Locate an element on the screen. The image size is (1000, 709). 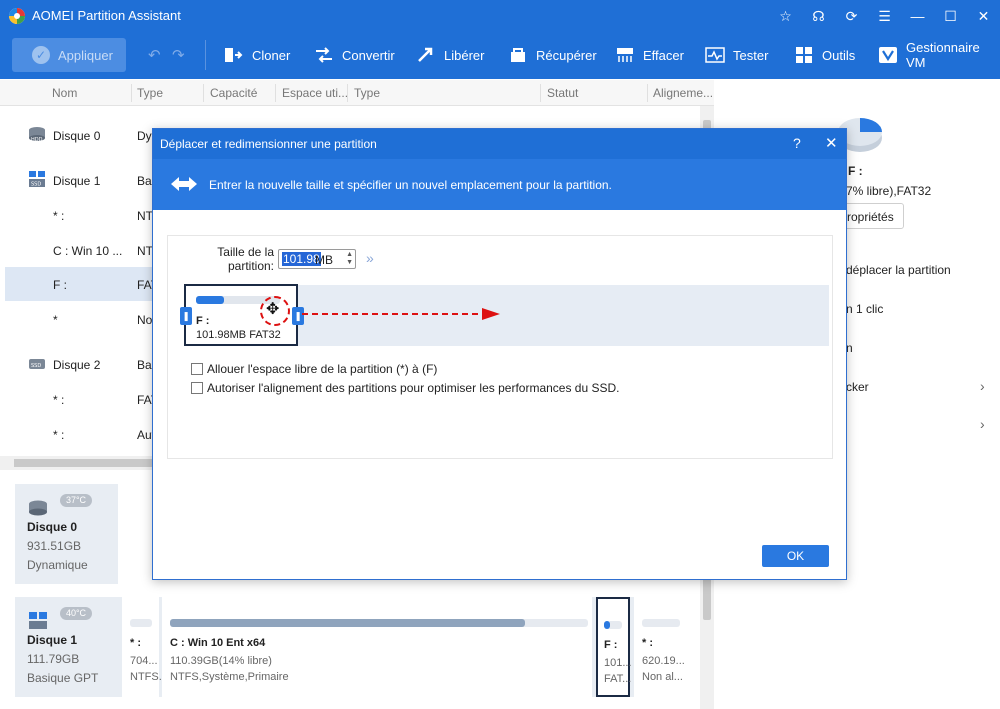
row-name: Disque 1 is located at coordinates (77, 181).